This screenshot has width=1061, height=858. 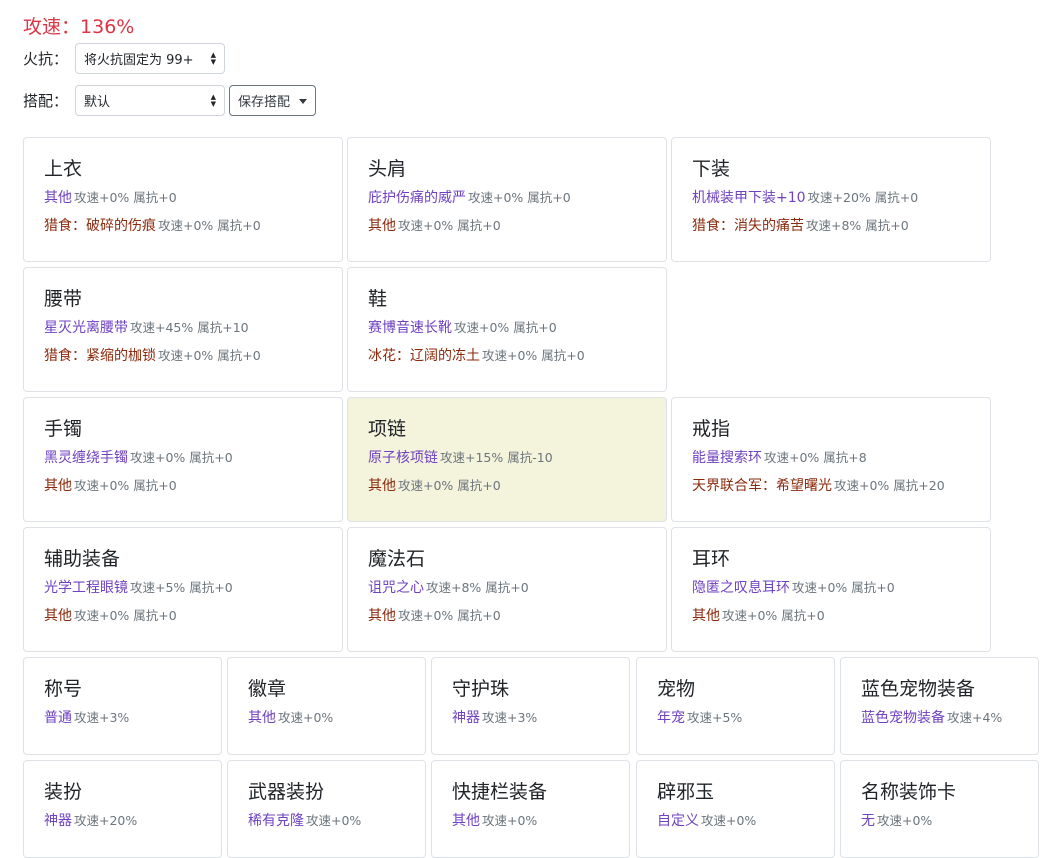 I want to click on slot-name: 称号, so click(x=63, y=689).